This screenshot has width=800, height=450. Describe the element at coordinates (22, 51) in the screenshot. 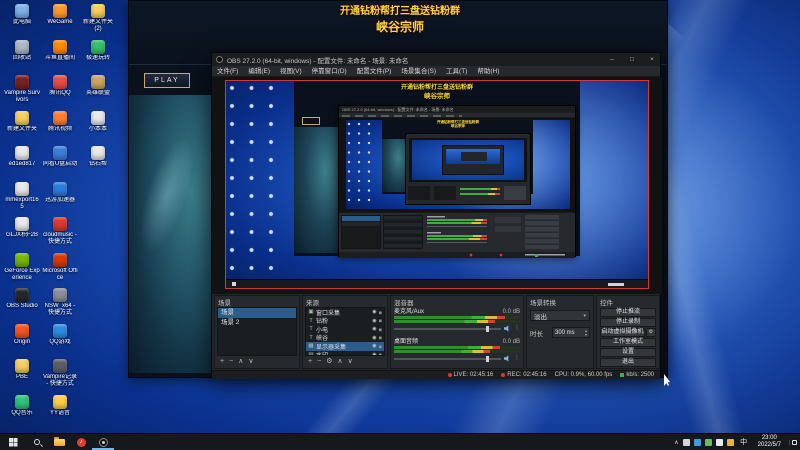

I see `desktop-icon-recycle-bin: 回收站` at that location.